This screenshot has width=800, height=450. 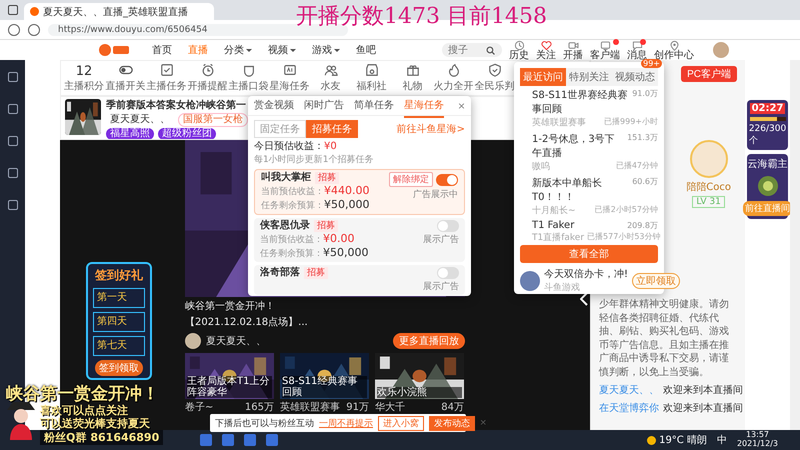 What do you see at coordinates (119, 11) in the screenshot?
I see `browser-tab: 夏天夏天、、直播_英雄联盟直播` at bounding box center [119, 11].